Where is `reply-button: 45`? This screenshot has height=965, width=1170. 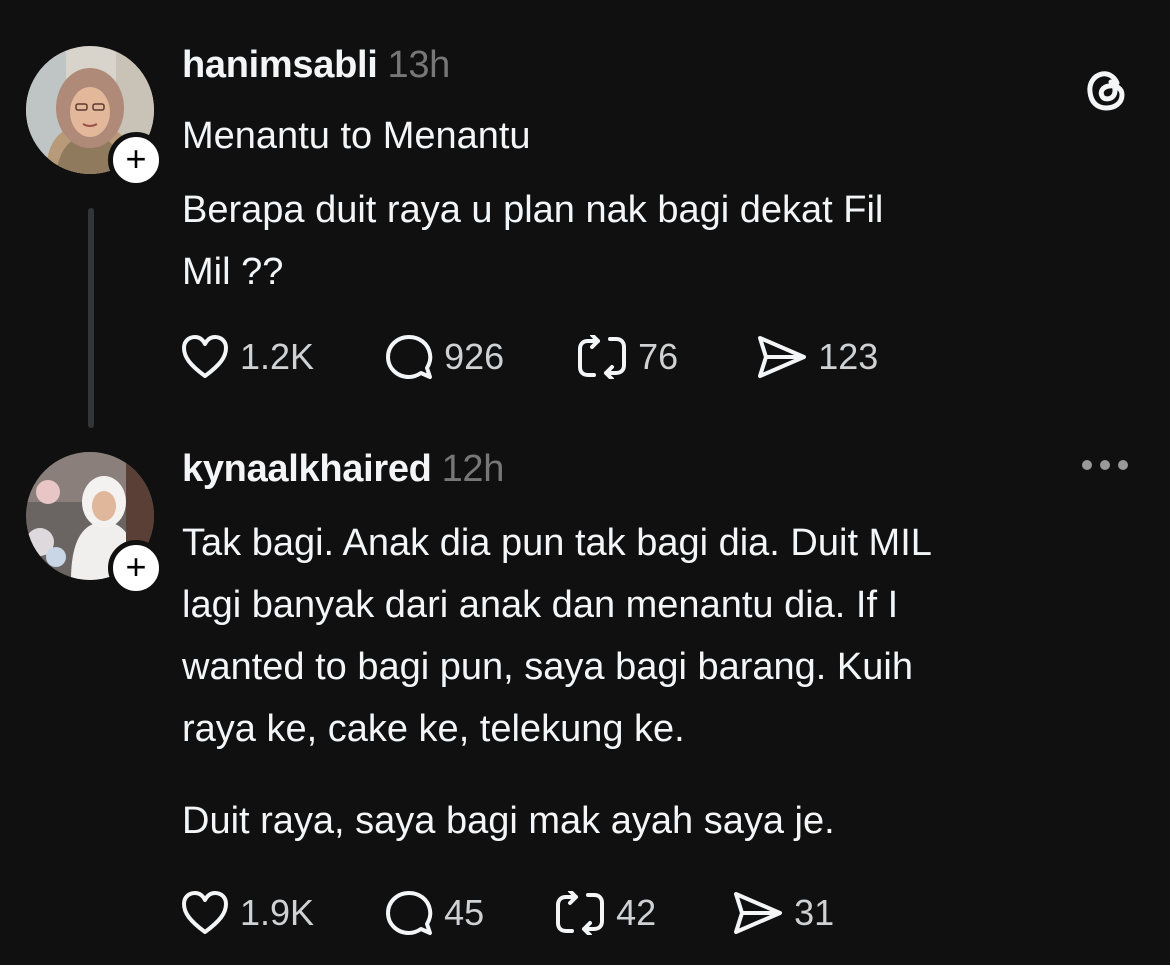 reply-button: 45 is located at coordinates (434, 913).